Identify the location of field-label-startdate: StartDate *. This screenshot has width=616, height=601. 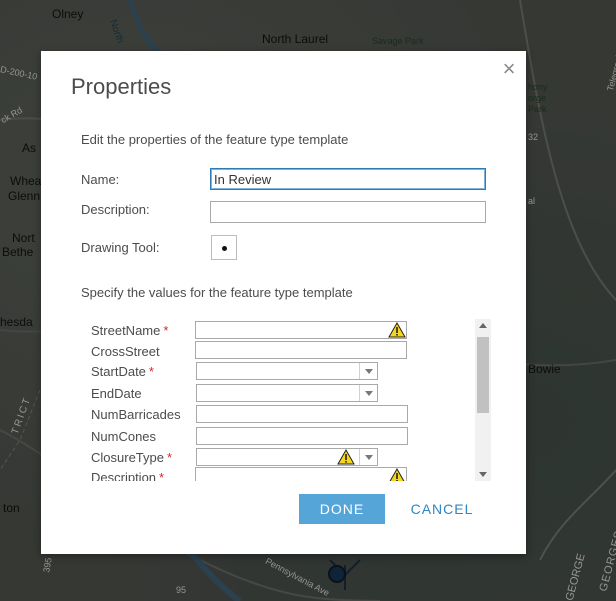
(122, 371).